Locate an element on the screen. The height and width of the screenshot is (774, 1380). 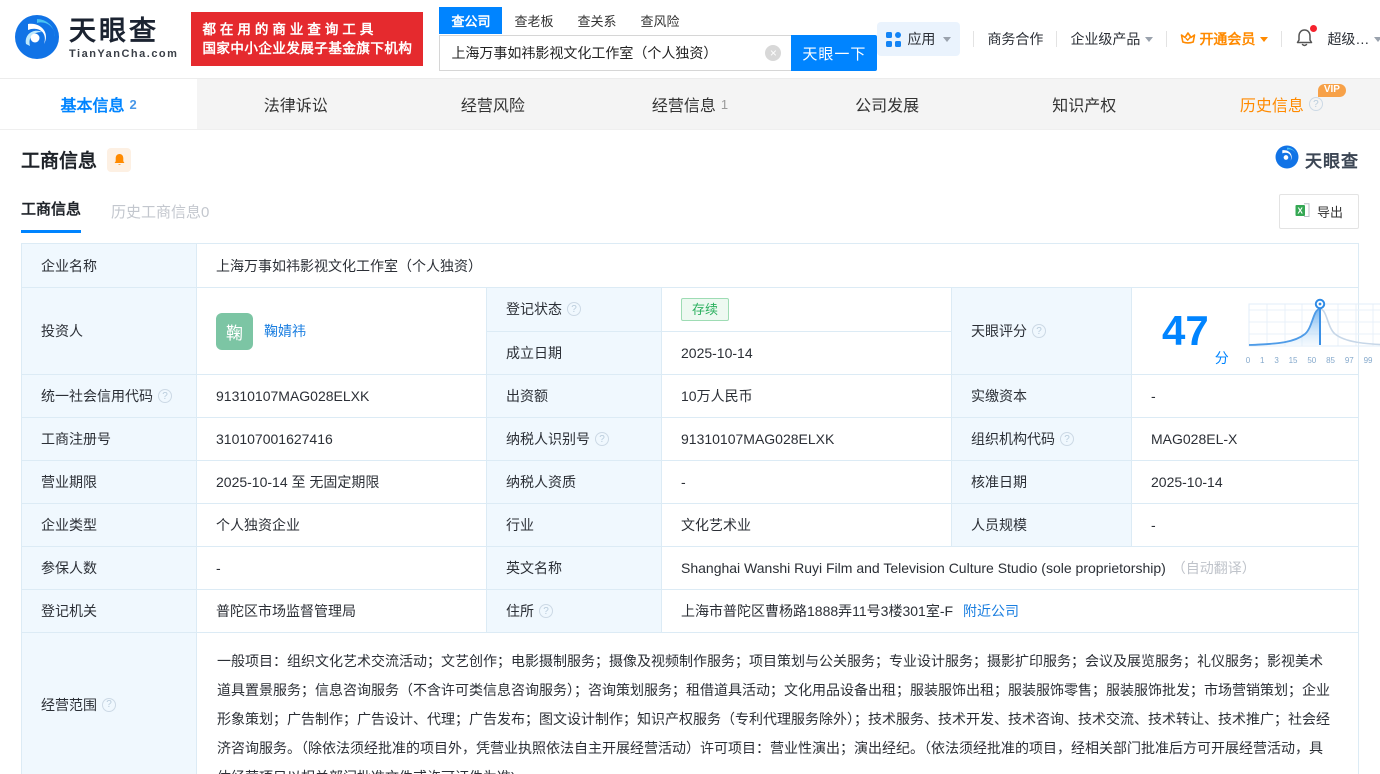
table-row: 企业名称 上海万事如祎影视文化工作室（个人独资） is located at coordinates (690, 266).